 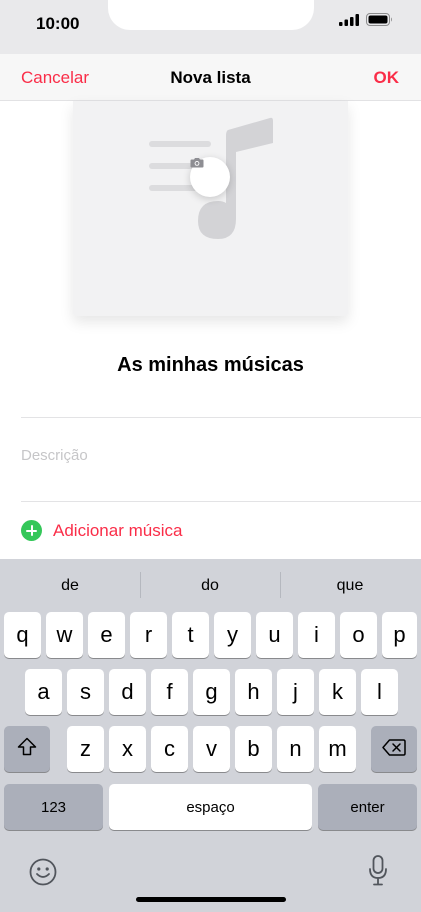 I want to click on shift-icon, so click(x=27, y=749).